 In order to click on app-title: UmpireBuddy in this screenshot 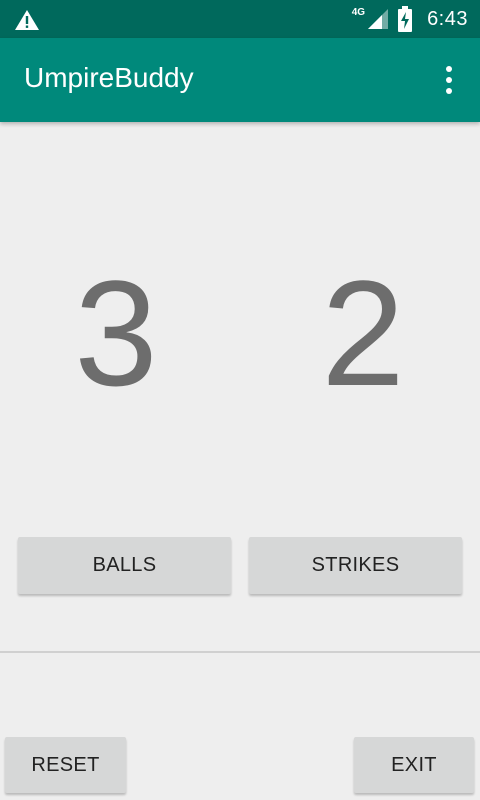, I will do `click(109, 77)`.